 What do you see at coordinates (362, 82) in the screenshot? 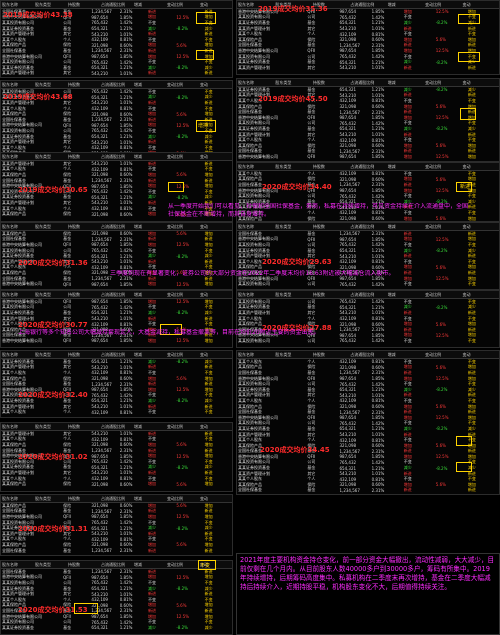
I see `column-header: 占流通股比例` at bounding box center [362, 82].